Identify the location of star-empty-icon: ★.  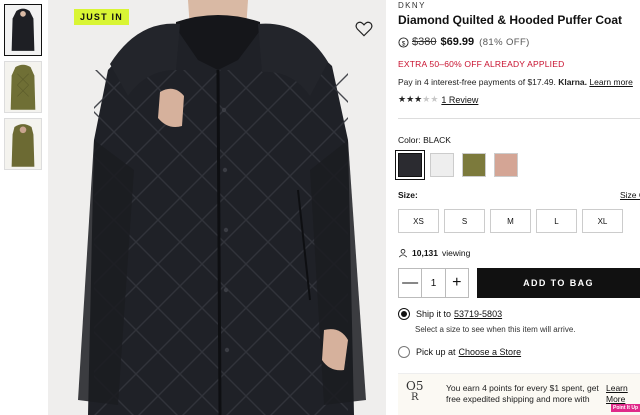
(434, 99).